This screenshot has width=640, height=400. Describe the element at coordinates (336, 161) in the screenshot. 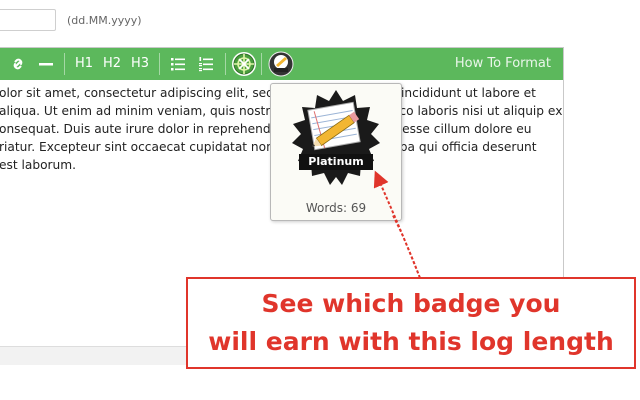

I see `badge-label: Platinum` at that location.